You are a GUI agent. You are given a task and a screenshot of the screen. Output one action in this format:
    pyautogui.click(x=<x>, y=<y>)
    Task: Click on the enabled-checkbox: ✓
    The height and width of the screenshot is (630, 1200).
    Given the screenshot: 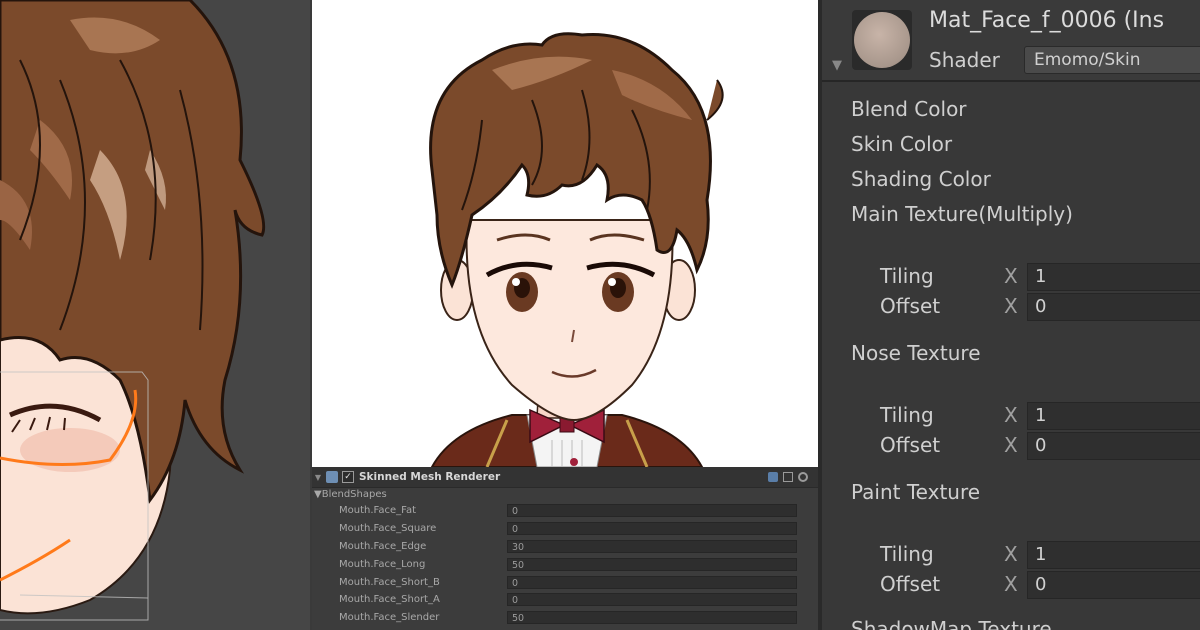 What is the action you would take?
    pyautogui.click(x=348, y=477)
    